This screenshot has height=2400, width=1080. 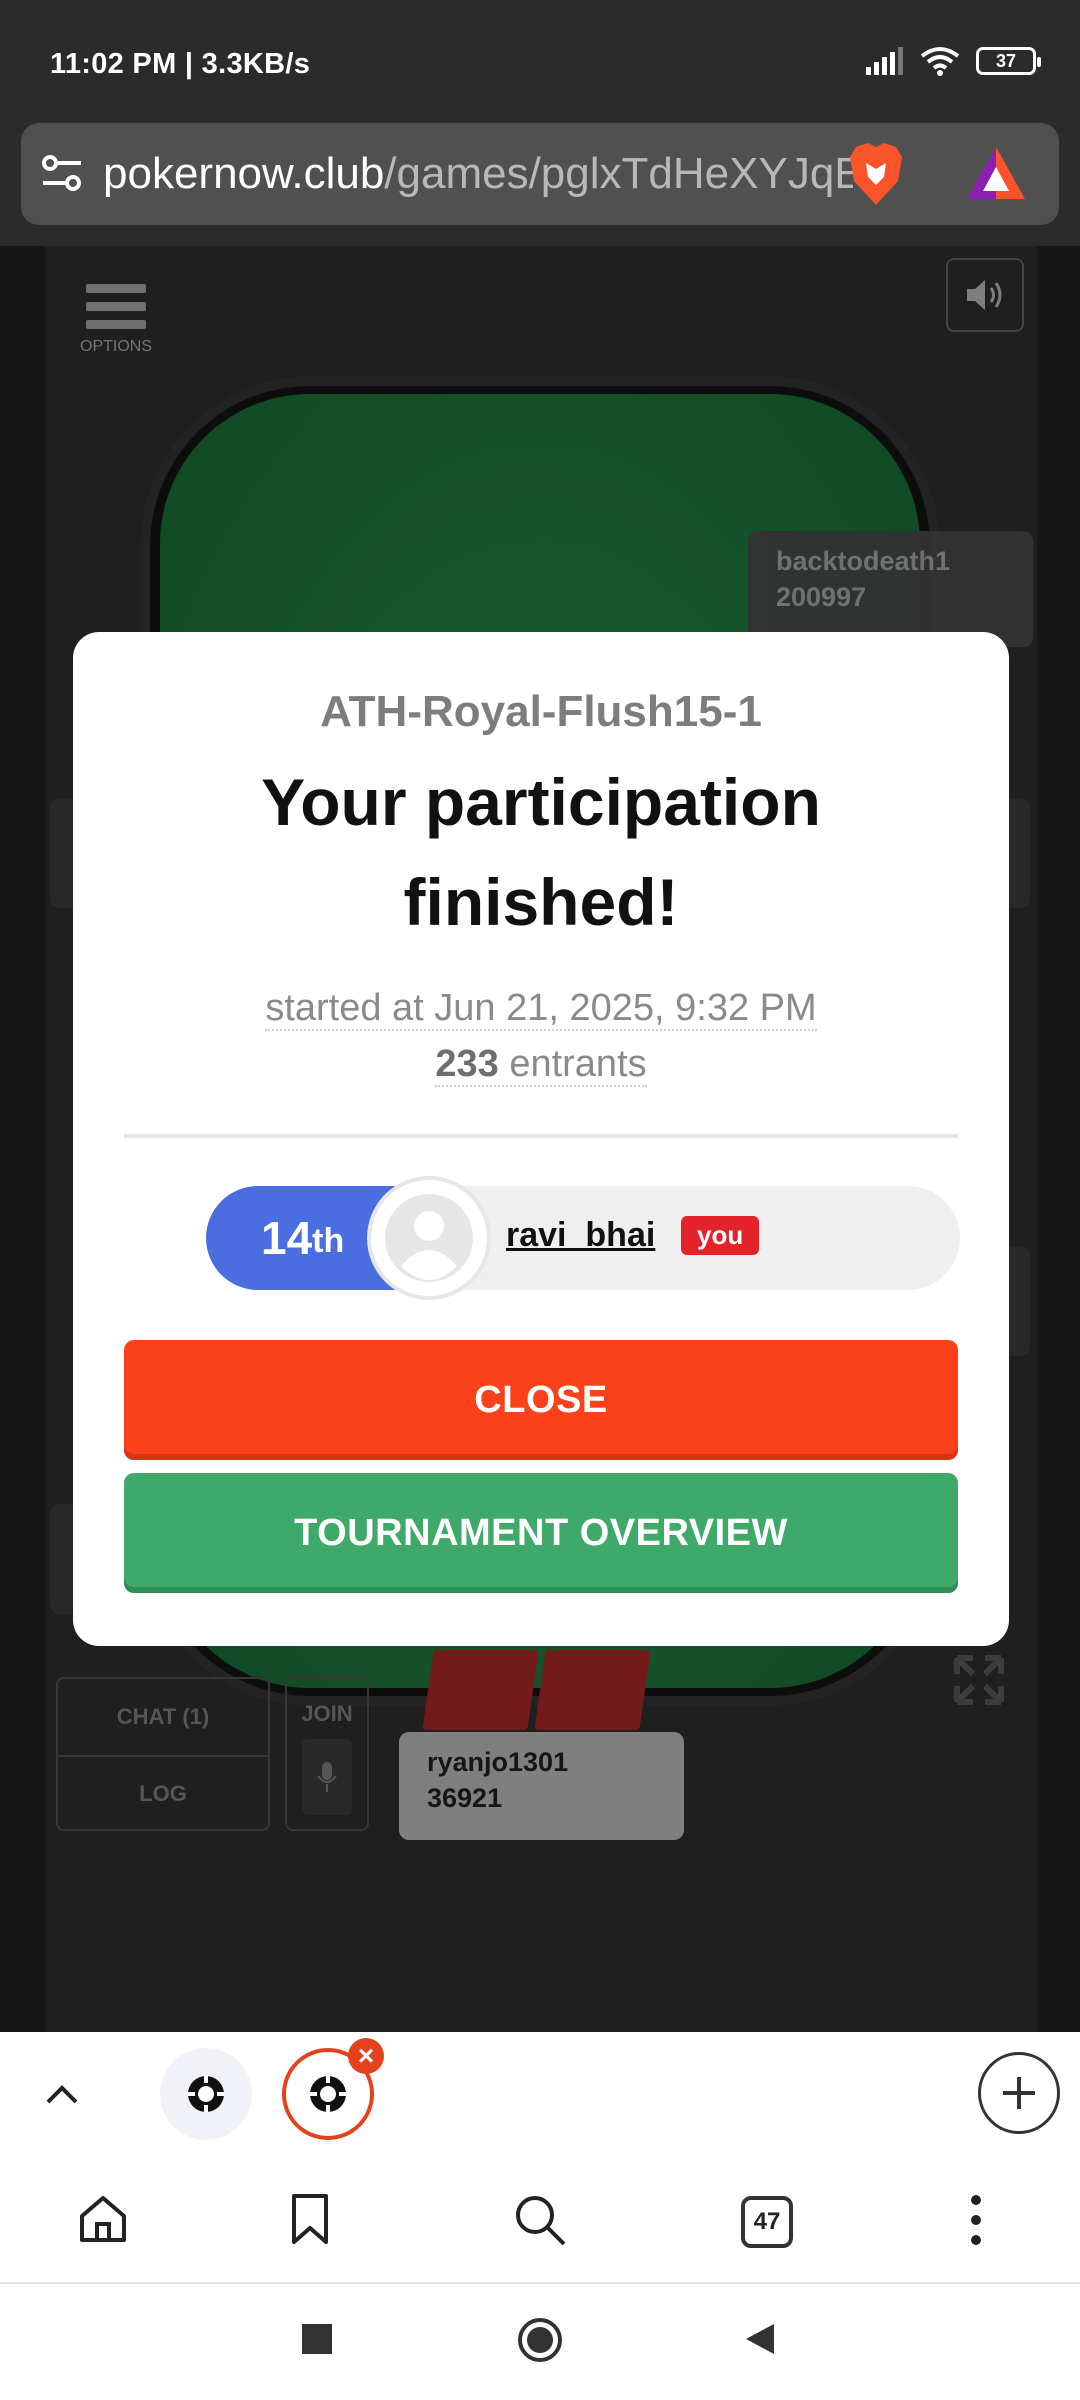 I want to click on url-bar: pokernow.club/games/pglxTdHeXYJqEa, so click(x=540, y=174).